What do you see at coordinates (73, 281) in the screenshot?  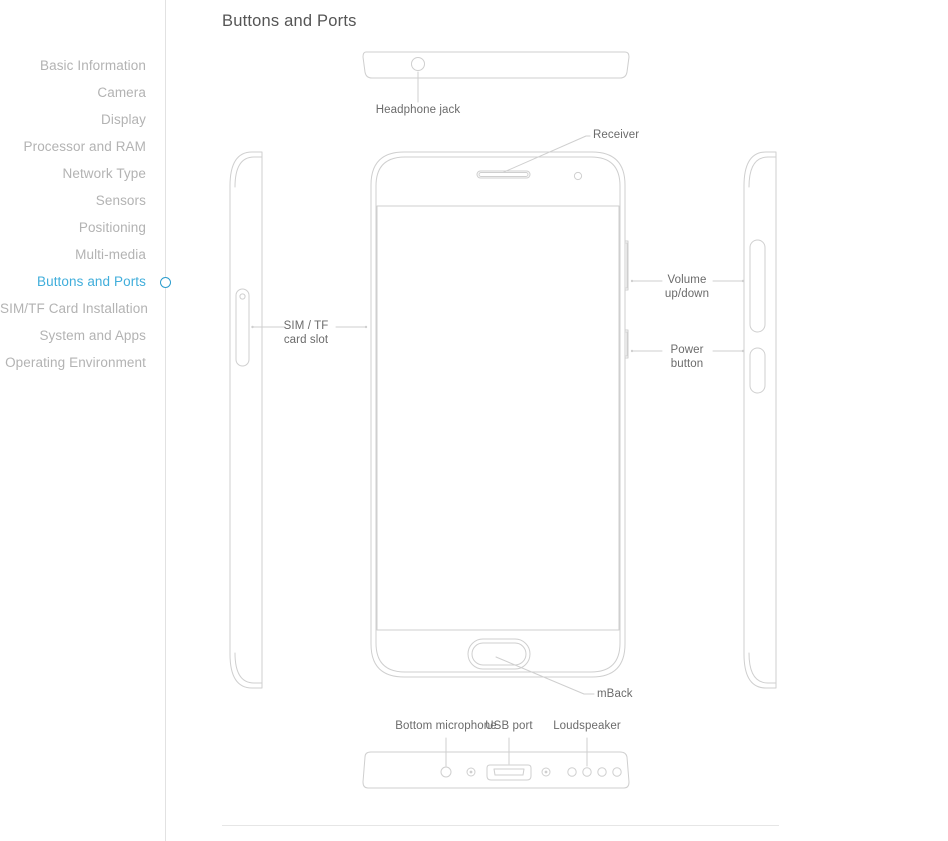 I see `sidebar-item-buttons-and-ports: Buttons and Ports` at bounding box center [73, 281].